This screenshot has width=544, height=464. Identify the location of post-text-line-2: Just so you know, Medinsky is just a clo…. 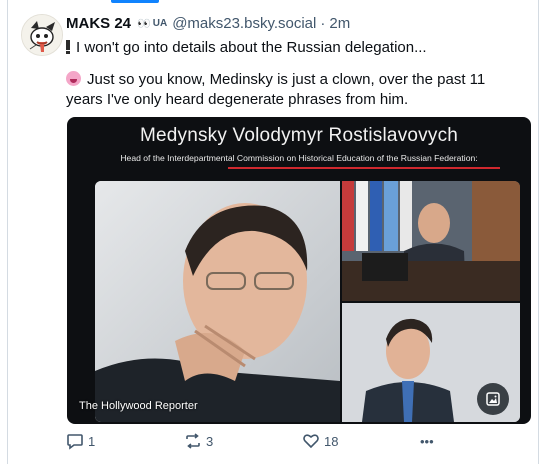
(276, 89).